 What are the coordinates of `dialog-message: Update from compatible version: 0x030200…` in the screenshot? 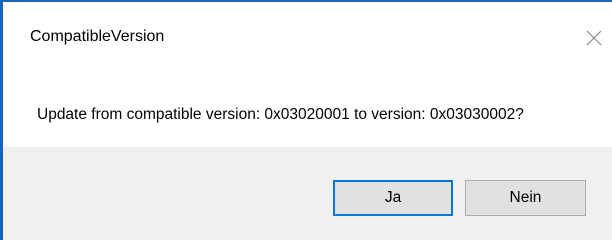 It's located at (280, 114).